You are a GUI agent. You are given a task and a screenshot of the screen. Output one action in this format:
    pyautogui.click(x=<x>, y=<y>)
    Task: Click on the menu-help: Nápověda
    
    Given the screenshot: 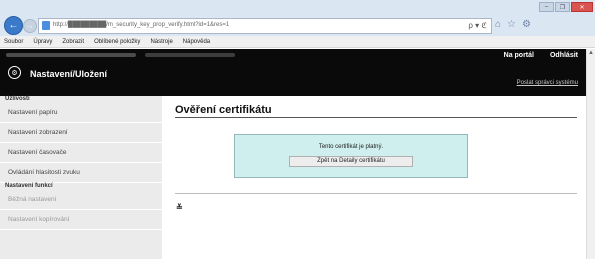 What is the action you would take?
    pyautogui.click(x=196, y=41)
    